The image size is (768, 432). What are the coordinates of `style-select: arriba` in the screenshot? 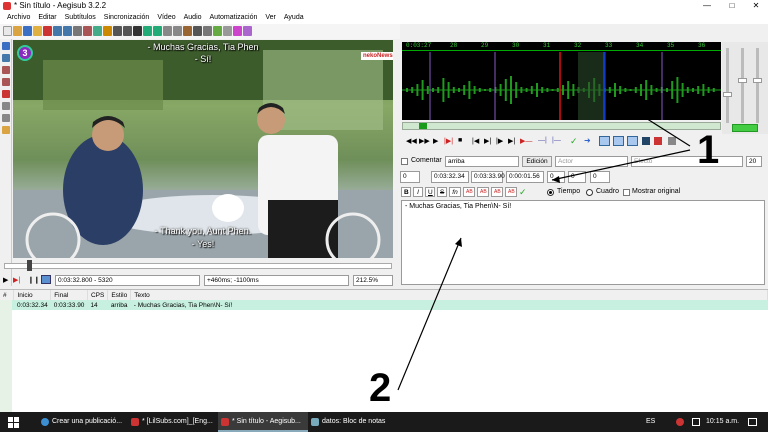 It's located at (482, 161).